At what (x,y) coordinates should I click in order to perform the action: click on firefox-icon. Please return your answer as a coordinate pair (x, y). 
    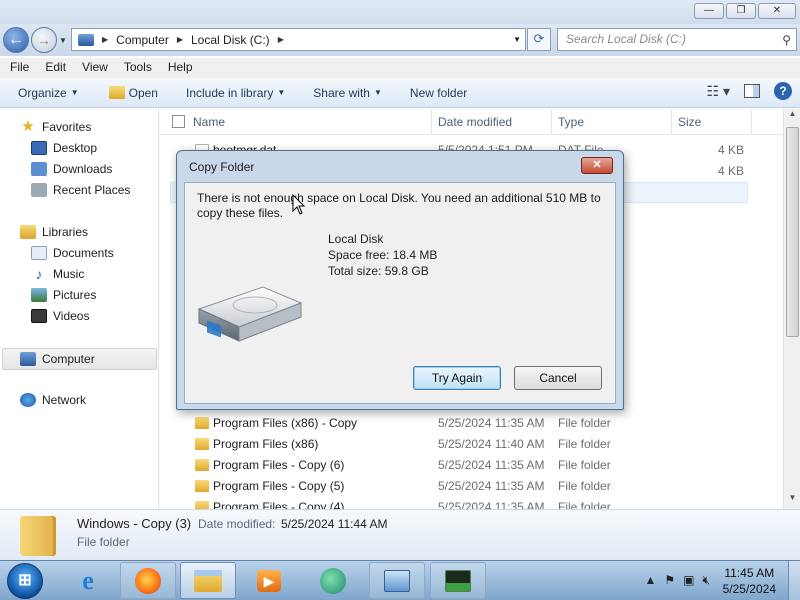
    Looking at the image, I should click on (148, 580).